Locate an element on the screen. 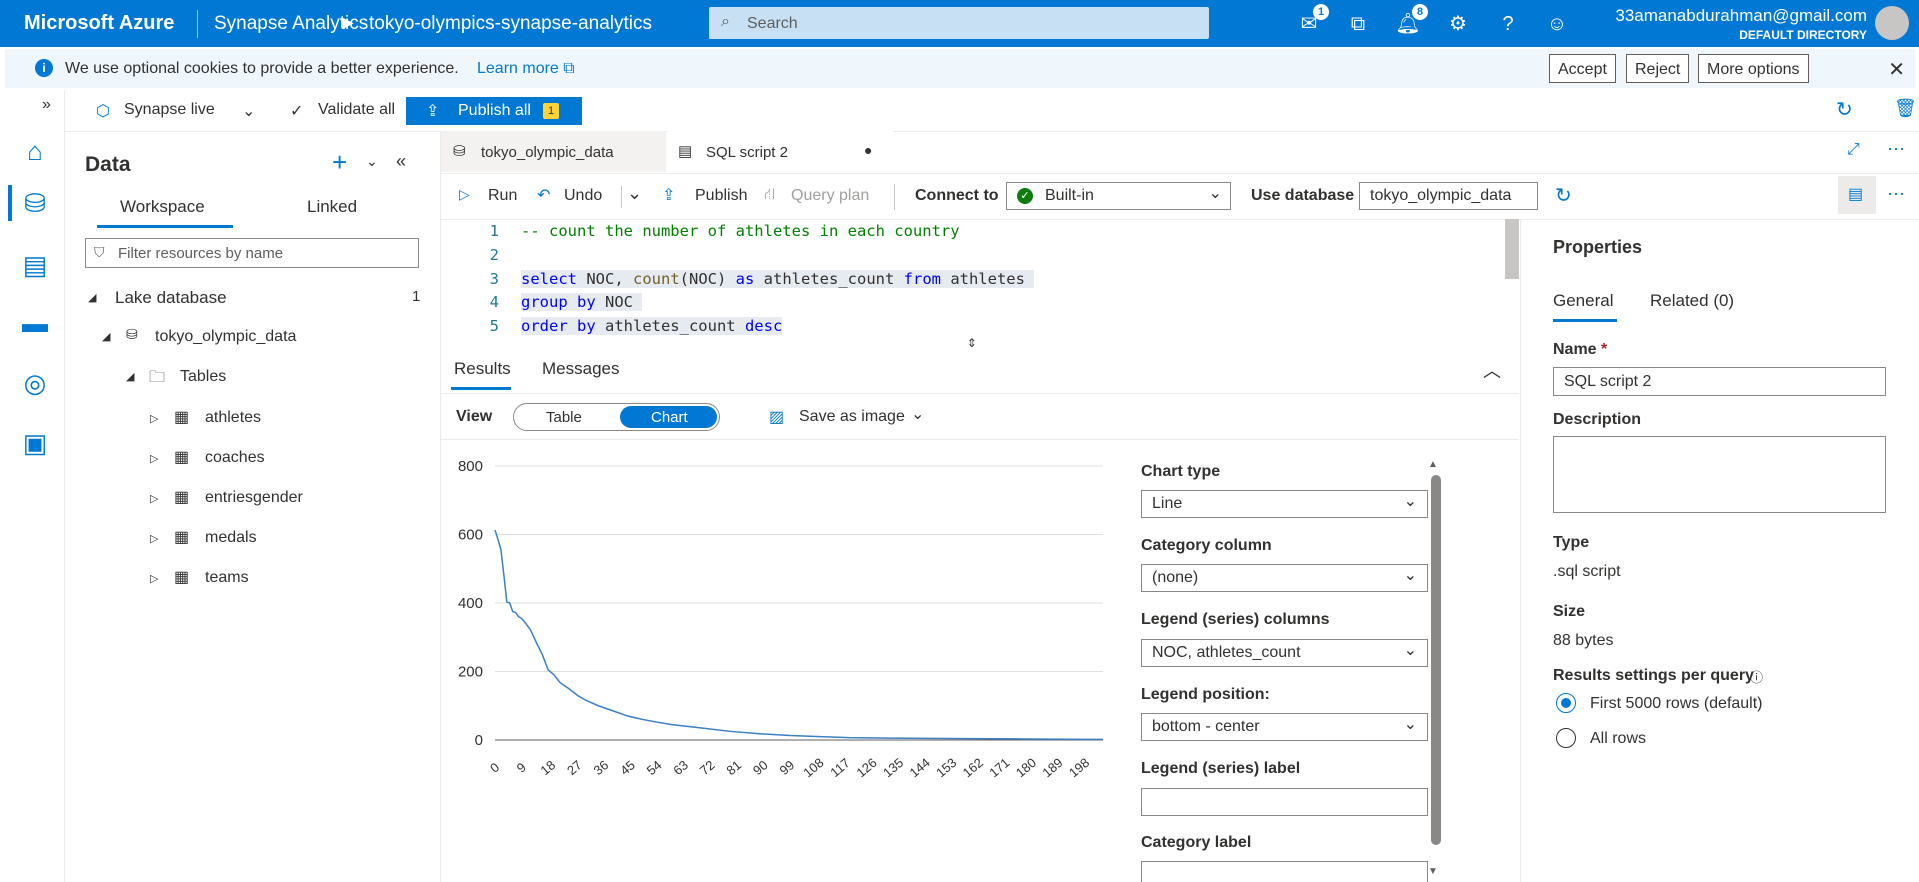 The height and width of the screenshot is (882, 1919). help-icon: ? is located at coordinates (1508, 24).